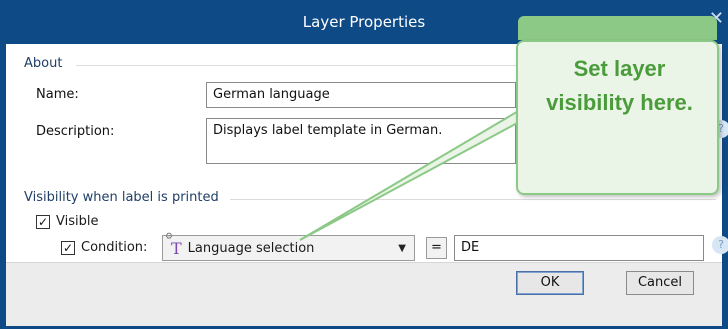  What do you see at coordinates (617, 28) in the screenshot?
I see `callout-header-strip` at bounding box center [617, 28].